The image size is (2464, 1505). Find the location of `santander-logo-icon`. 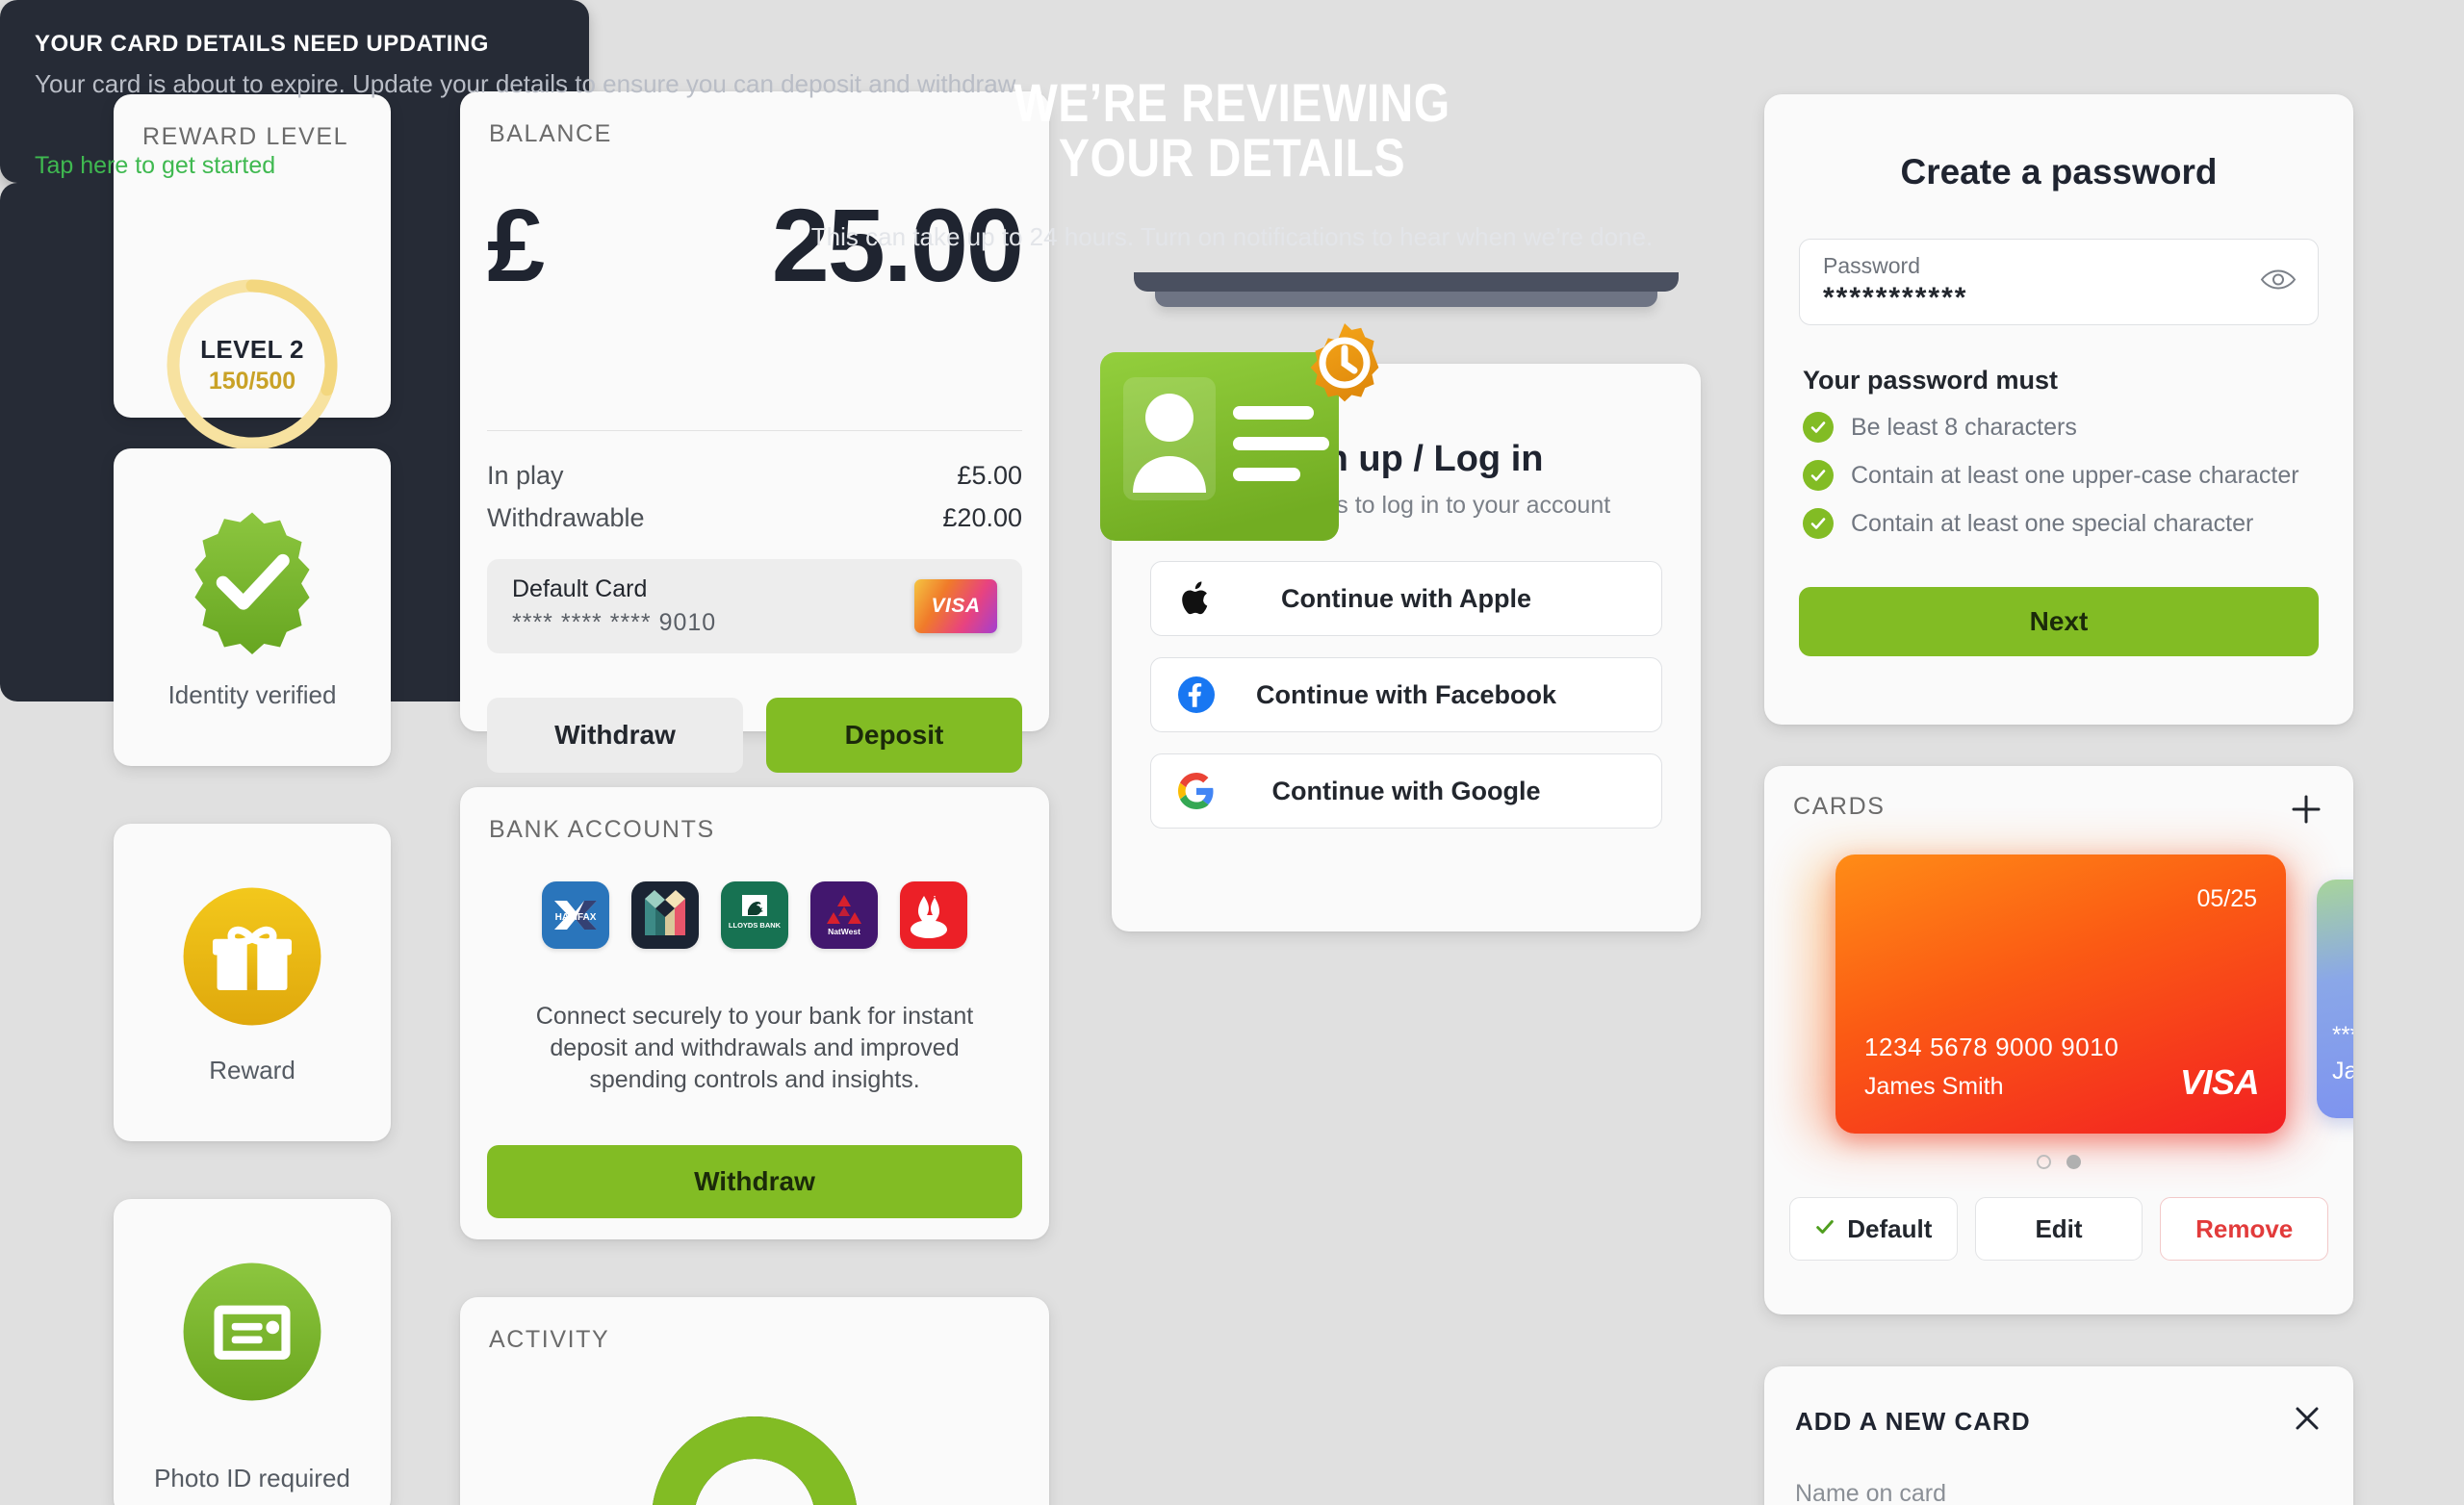

santander-logo-icon is located at coordinates (933, 915).